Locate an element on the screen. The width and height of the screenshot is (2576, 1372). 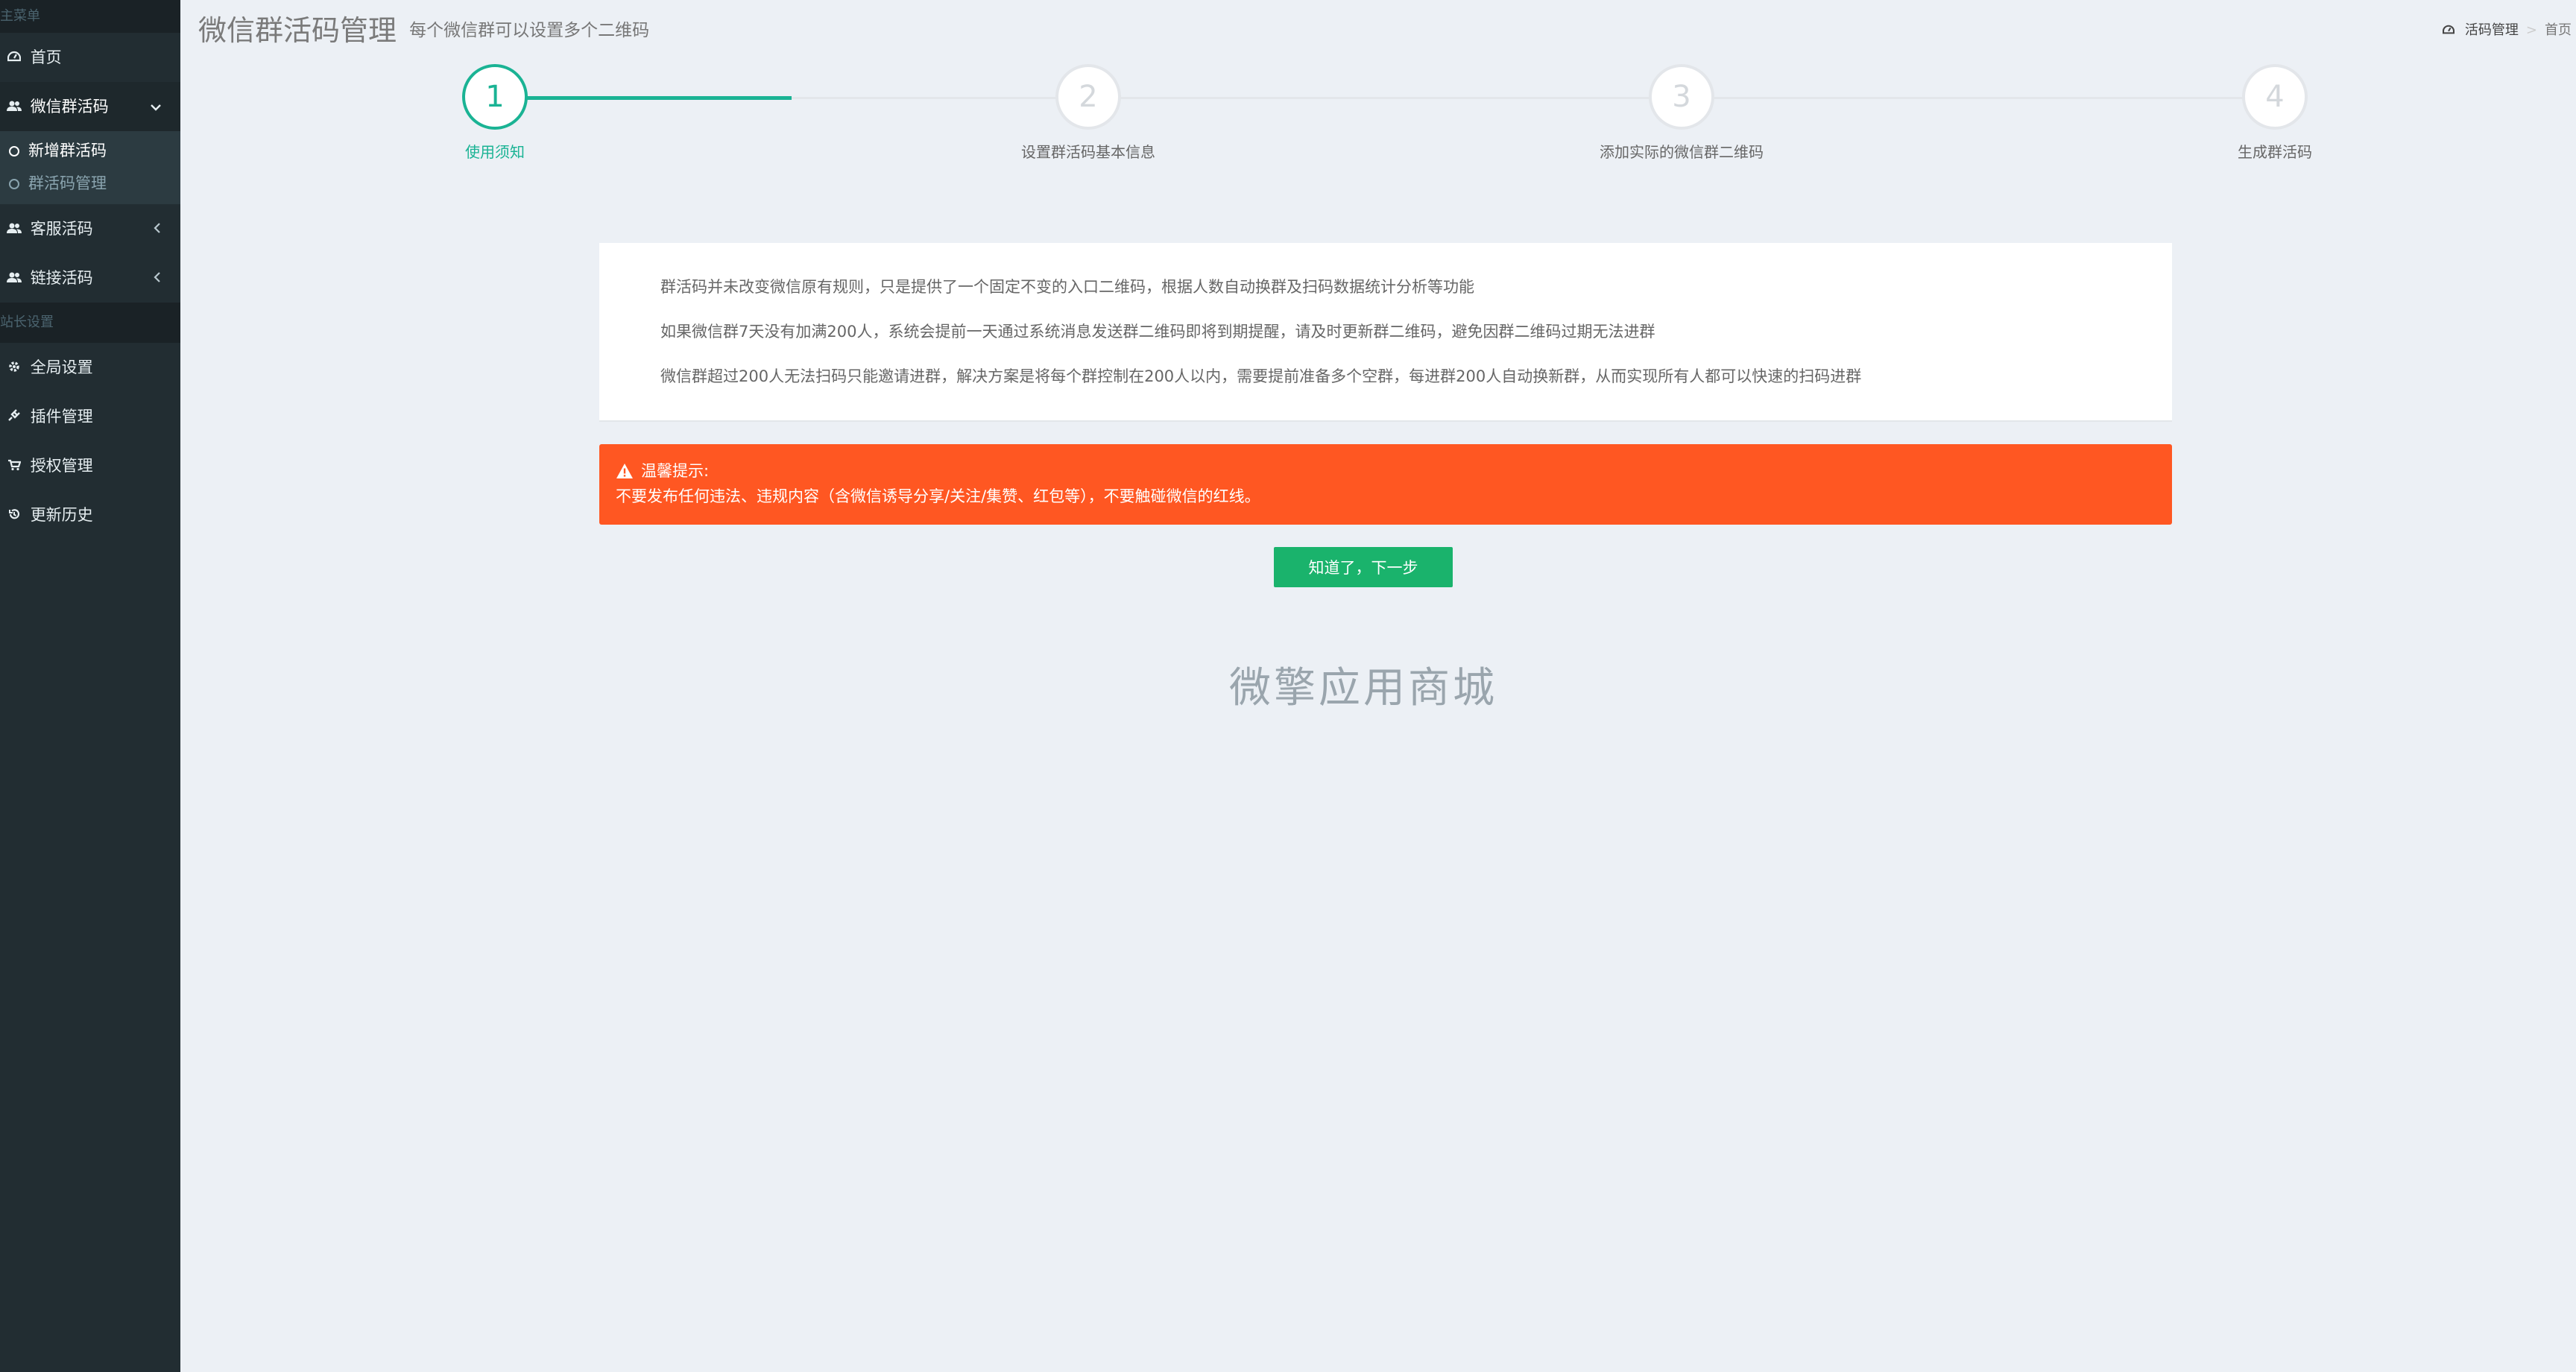
sidebar-item-home: 首页 is located at coordinates (90, 57).